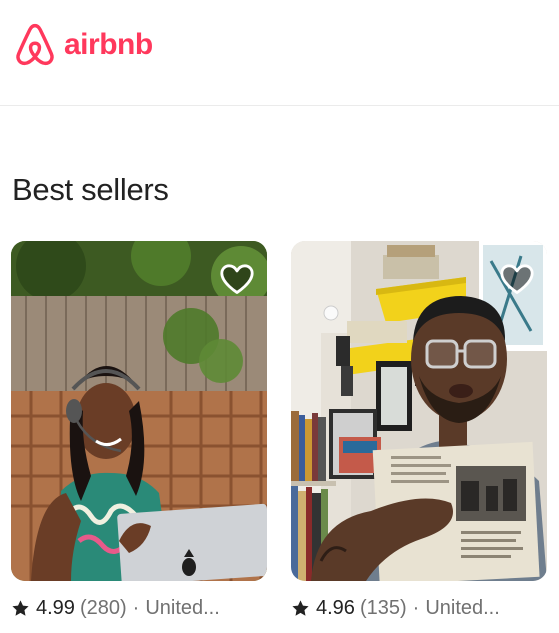  I want to click on rating-value: 4.99, so click(55, 608).